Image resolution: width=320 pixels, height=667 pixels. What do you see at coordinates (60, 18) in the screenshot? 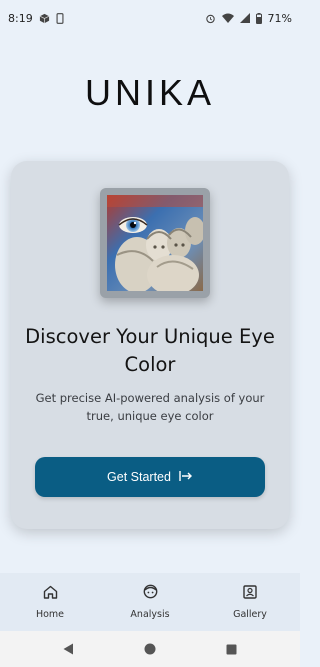
I see `phone-notification-icon` at bounding box center [60, 18].